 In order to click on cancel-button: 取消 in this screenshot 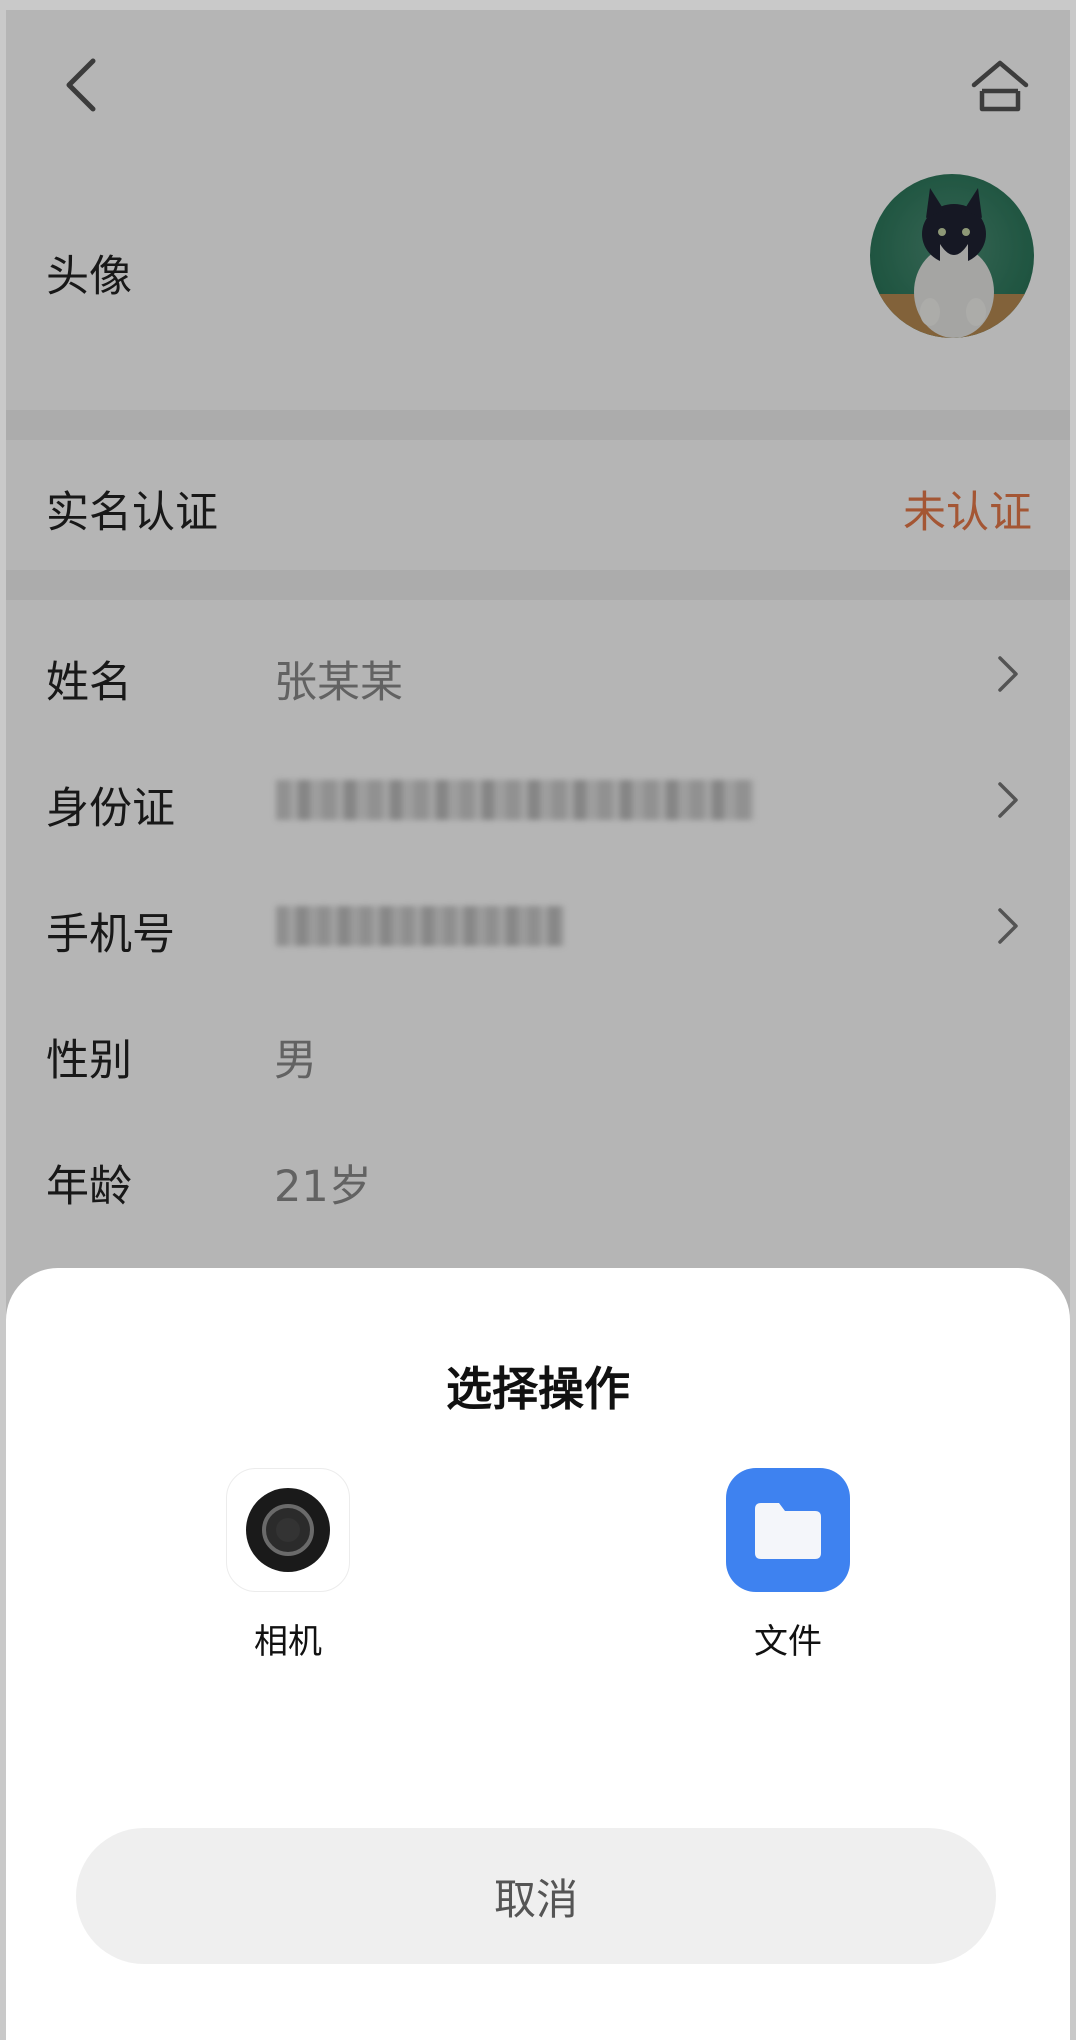, I will do `click(536, 1896)`.